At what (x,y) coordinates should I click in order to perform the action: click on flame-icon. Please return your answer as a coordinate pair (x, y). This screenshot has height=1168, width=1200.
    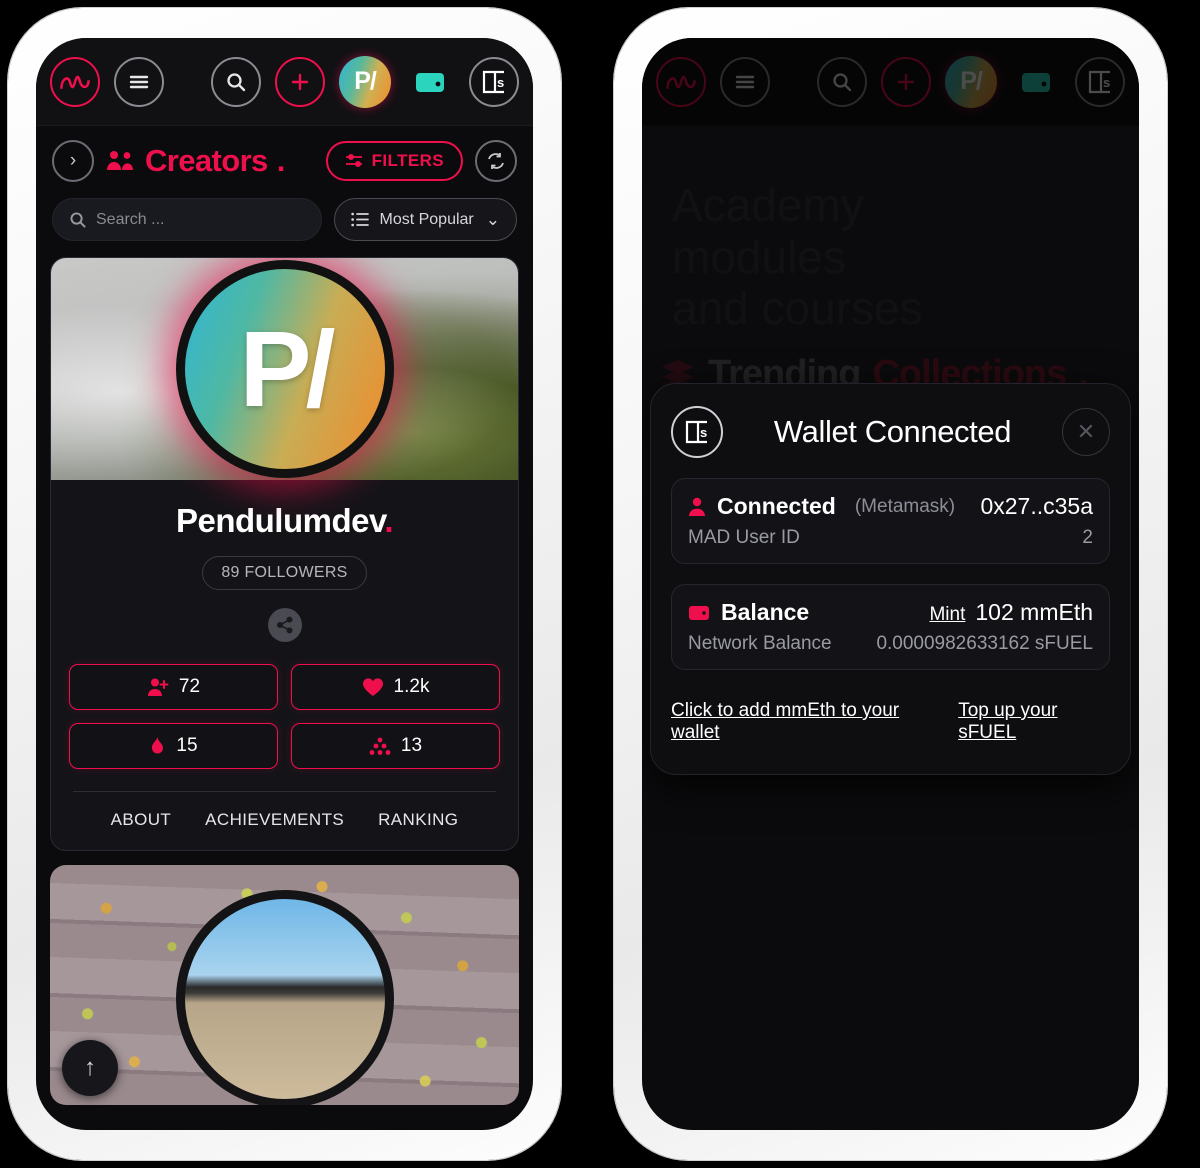
    Looking at the image, I should click on (157, 746).